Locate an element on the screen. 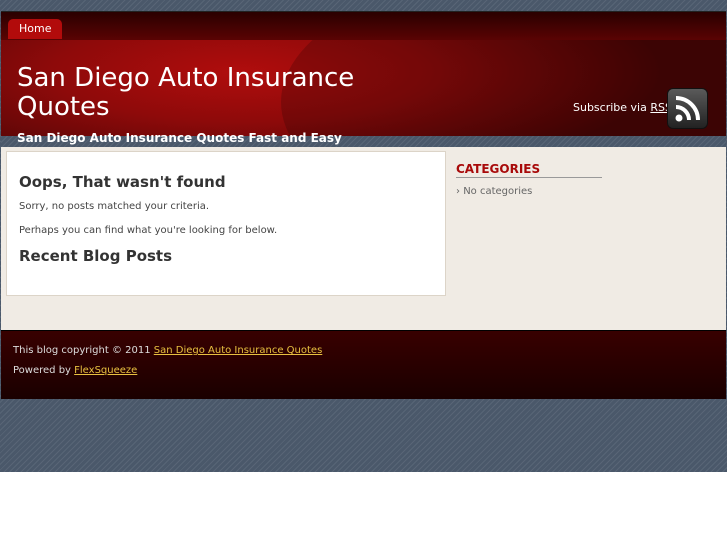  powered-by-line: Powered by FlexSqueeze is located at coordinates (75, 370).